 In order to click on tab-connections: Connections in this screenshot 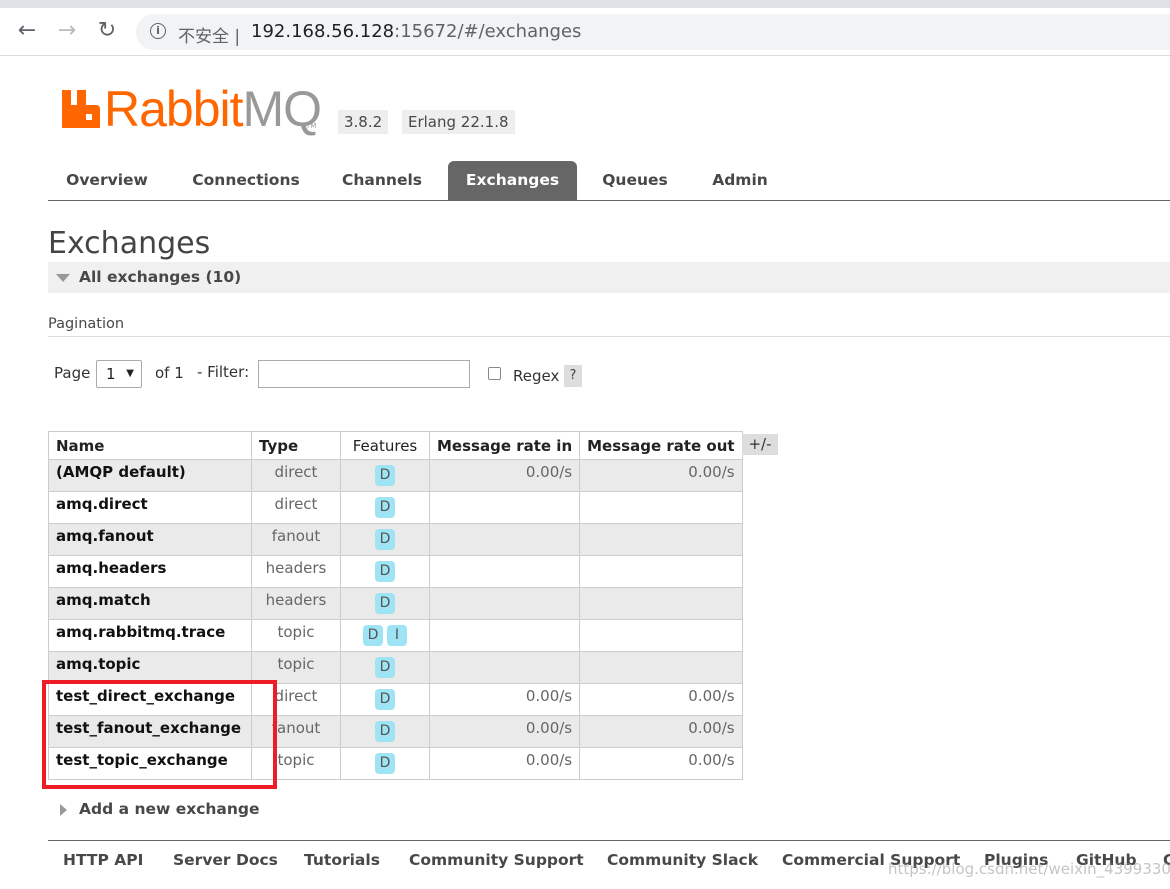, I will do `click(246, 180)`.